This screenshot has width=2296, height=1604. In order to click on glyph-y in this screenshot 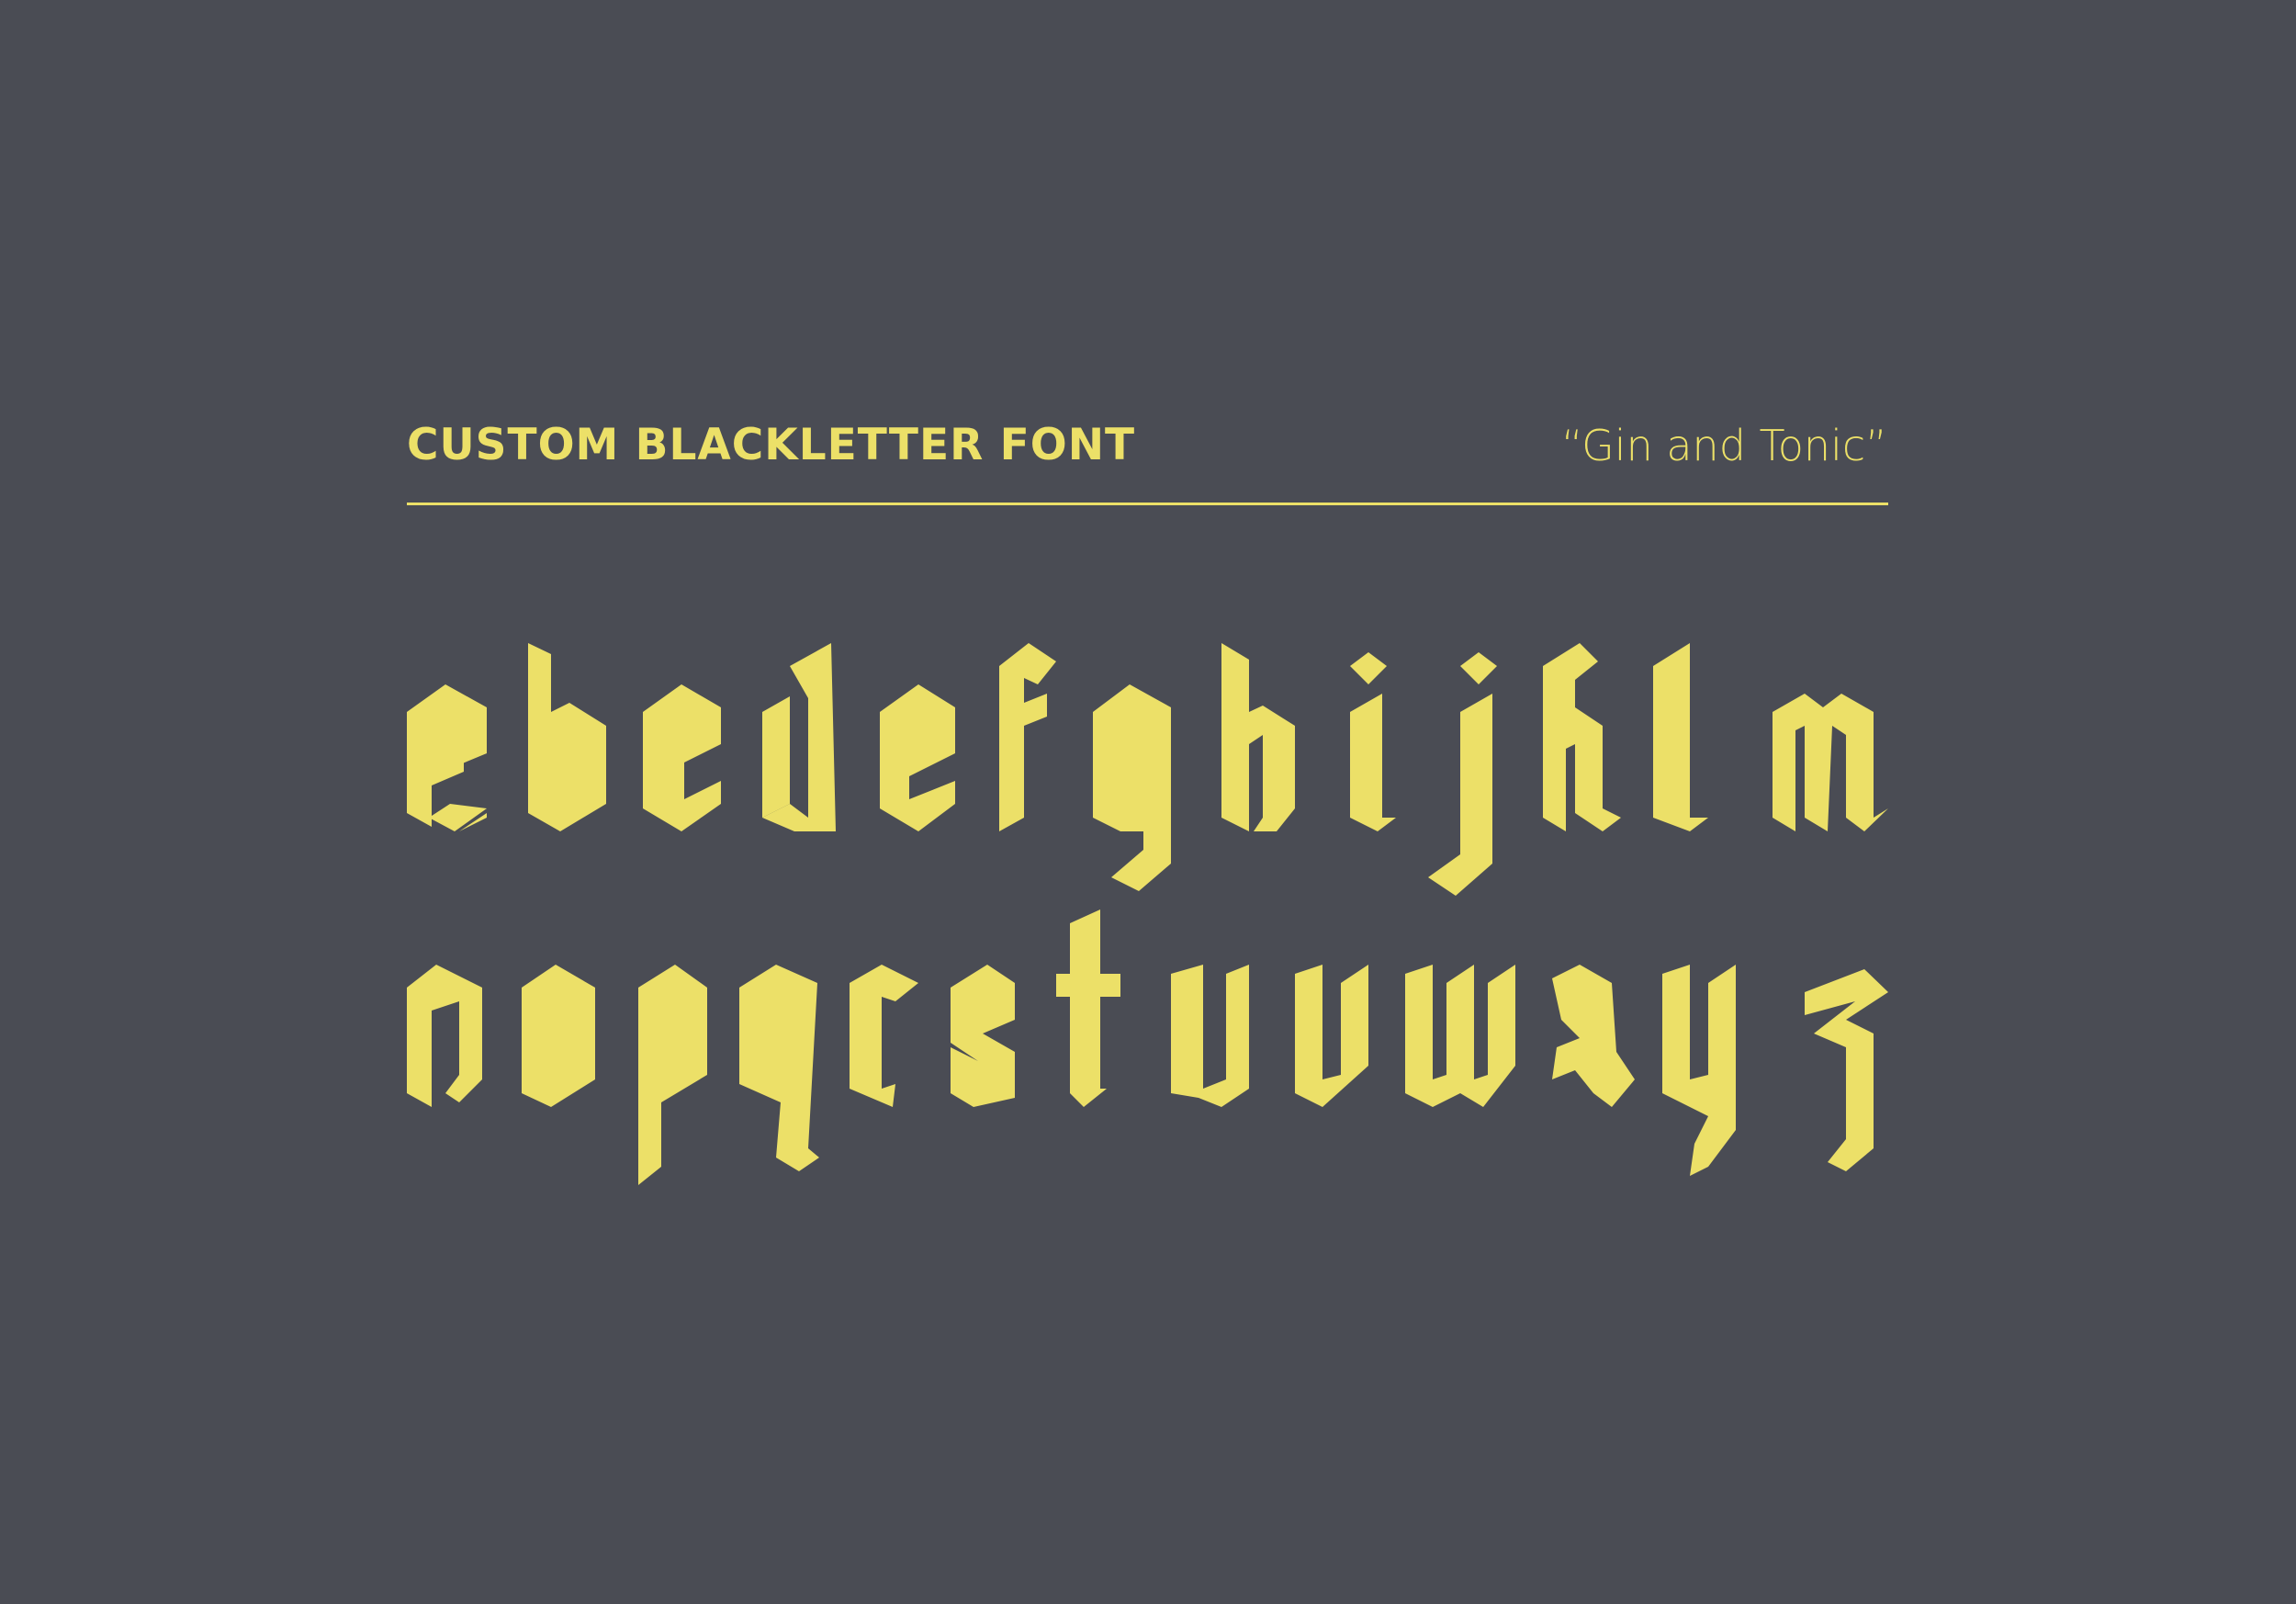, I will do `click(1699, 1070)`.